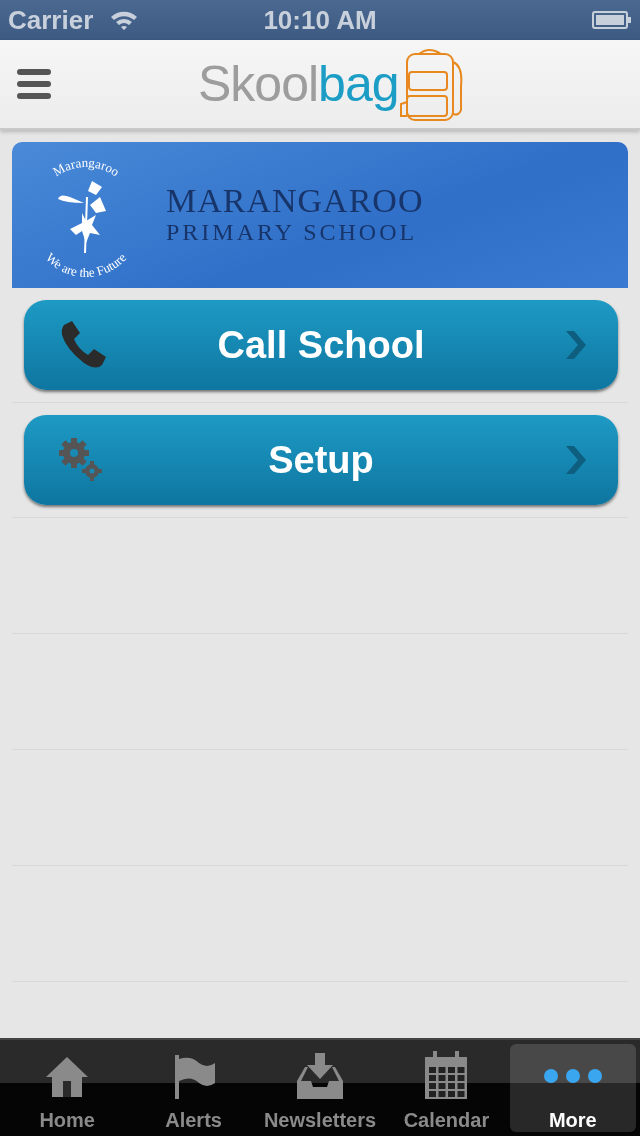  Describe the element at coordinates (193, 1088) in the screenshot. I see `tab-button: Alerts` at that location.